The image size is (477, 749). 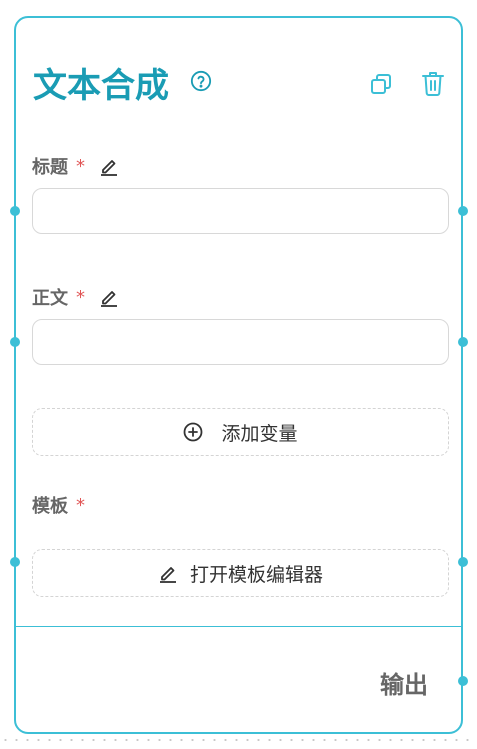 What do you see at coordinates (201, 81) in the screenshot?
I see `help-circle-icon` at bounding box center [201, 81].